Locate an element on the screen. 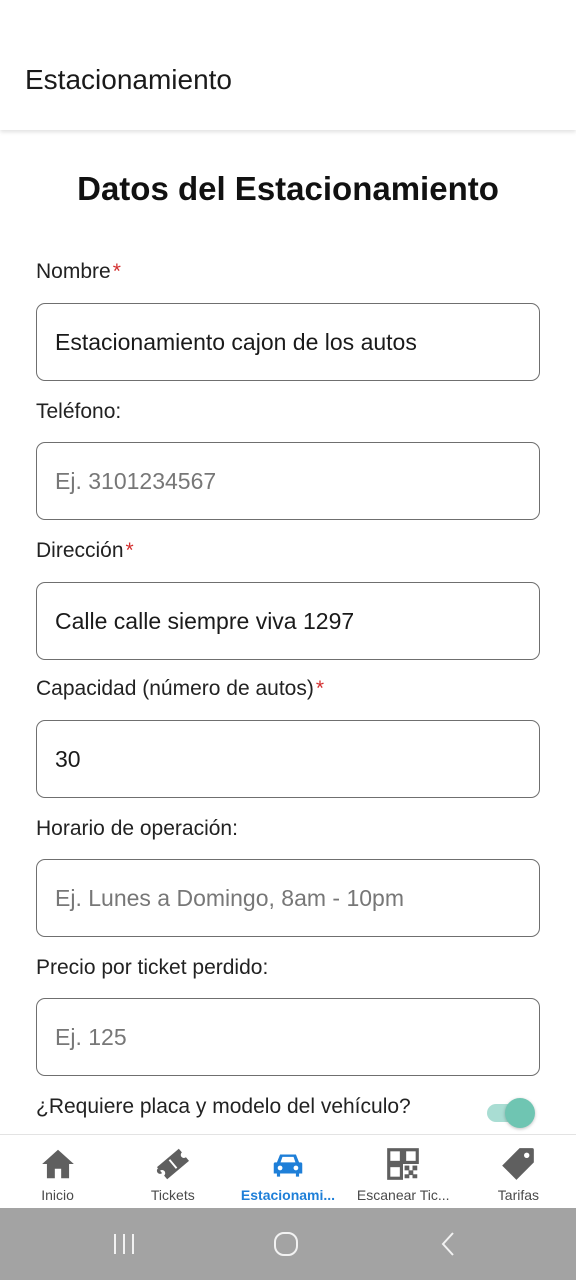 Image resolution: width=576 pixels, height=1280 pixels. system-navigation-bar is located at coordinates (288, 1244).